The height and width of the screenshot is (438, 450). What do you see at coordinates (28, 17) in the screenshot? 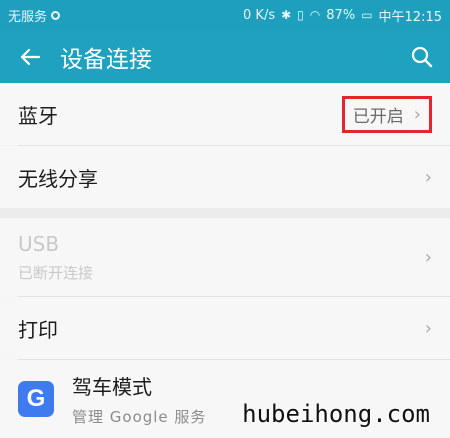
I see `carrier-text: 无服务` at bounding box center [28, 17].